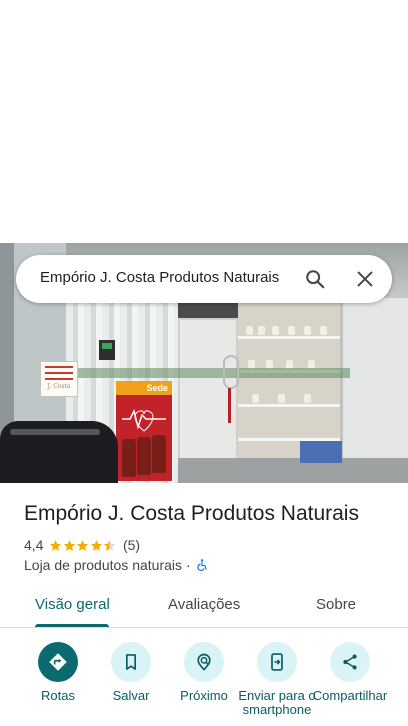 The image size is (408, 726). I want to click on review-count: (5), so click(131, 545).